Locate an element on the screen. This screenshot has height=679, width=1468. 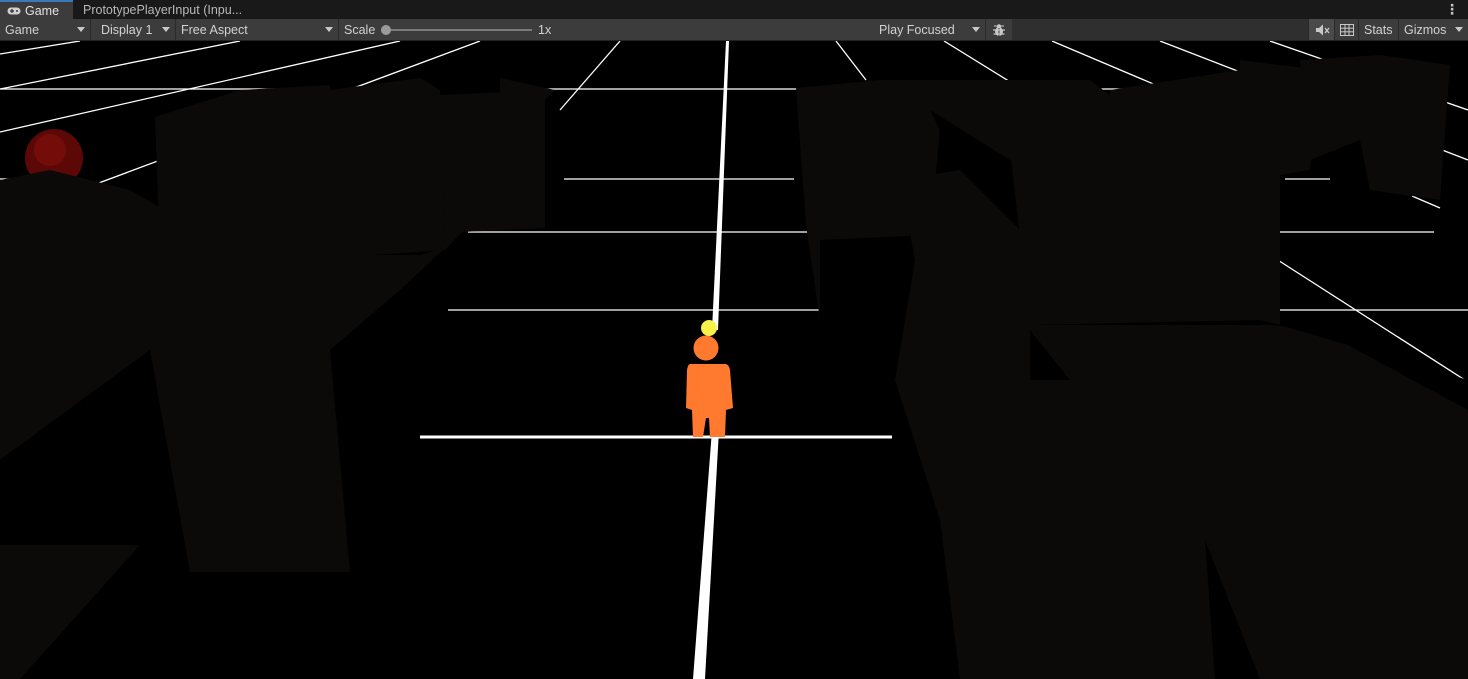
grid-toggle-button is located at coordinates (1346, 29).